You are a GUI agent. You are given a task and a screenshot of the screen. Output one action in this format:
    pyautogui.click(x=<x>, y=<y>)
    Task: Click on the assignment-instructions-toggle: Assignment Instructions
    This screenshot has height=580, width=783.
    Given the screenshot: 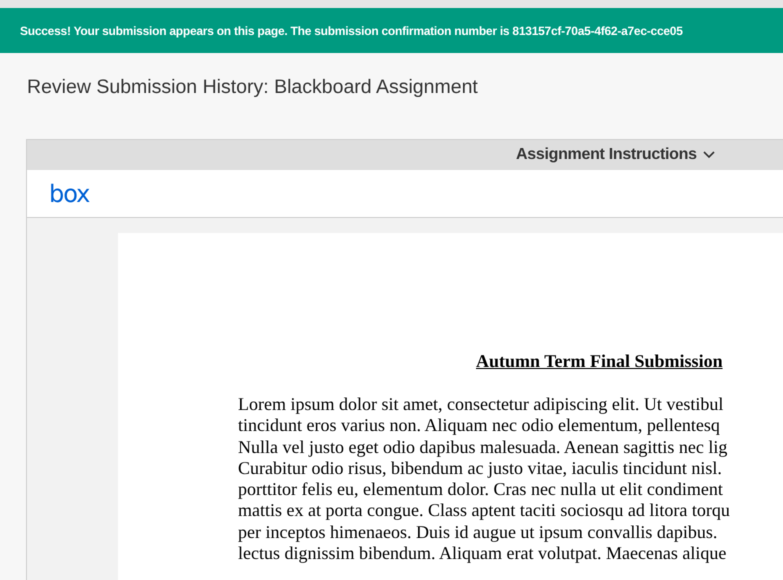 What is the action you would take?
    pyautogui.click(x=615, y=155)
    